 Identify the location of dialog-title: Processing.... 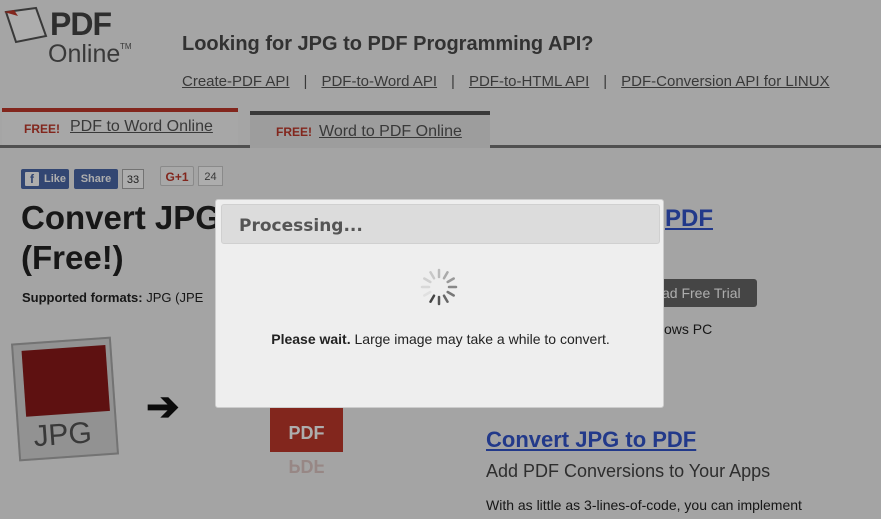
(301, 226).